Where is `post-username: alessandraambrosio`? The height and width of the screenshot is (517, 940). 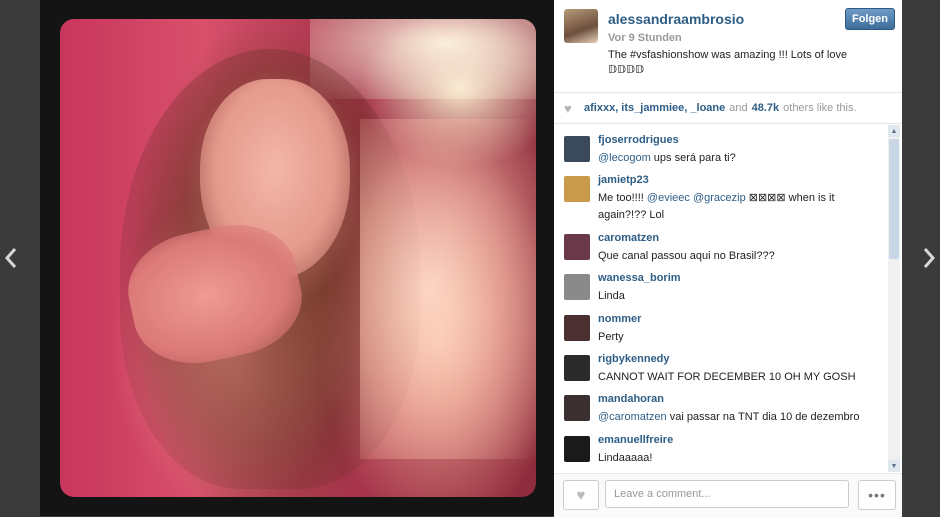 post-username: alessandraambrosio is located at coordinates (676, 19).